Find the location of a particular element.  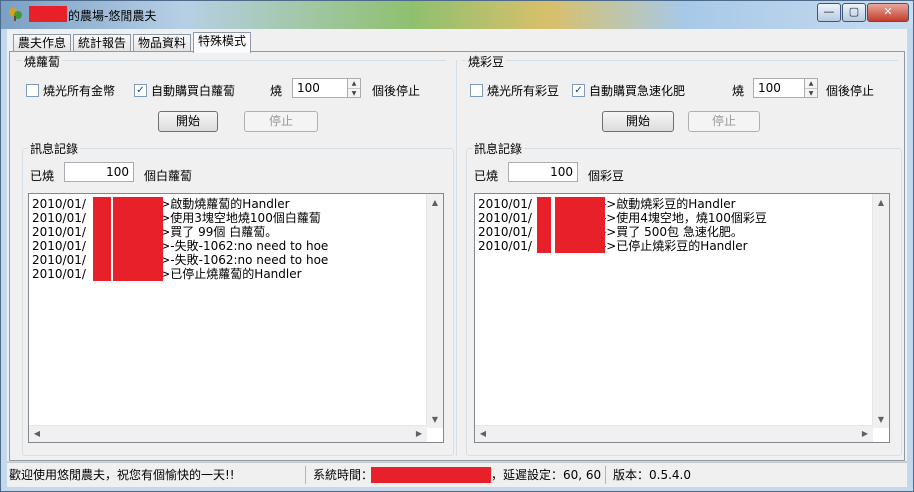

log-line: 2010/01/->買了 500包 急速化肥。 is located at coordinates (610, 232).